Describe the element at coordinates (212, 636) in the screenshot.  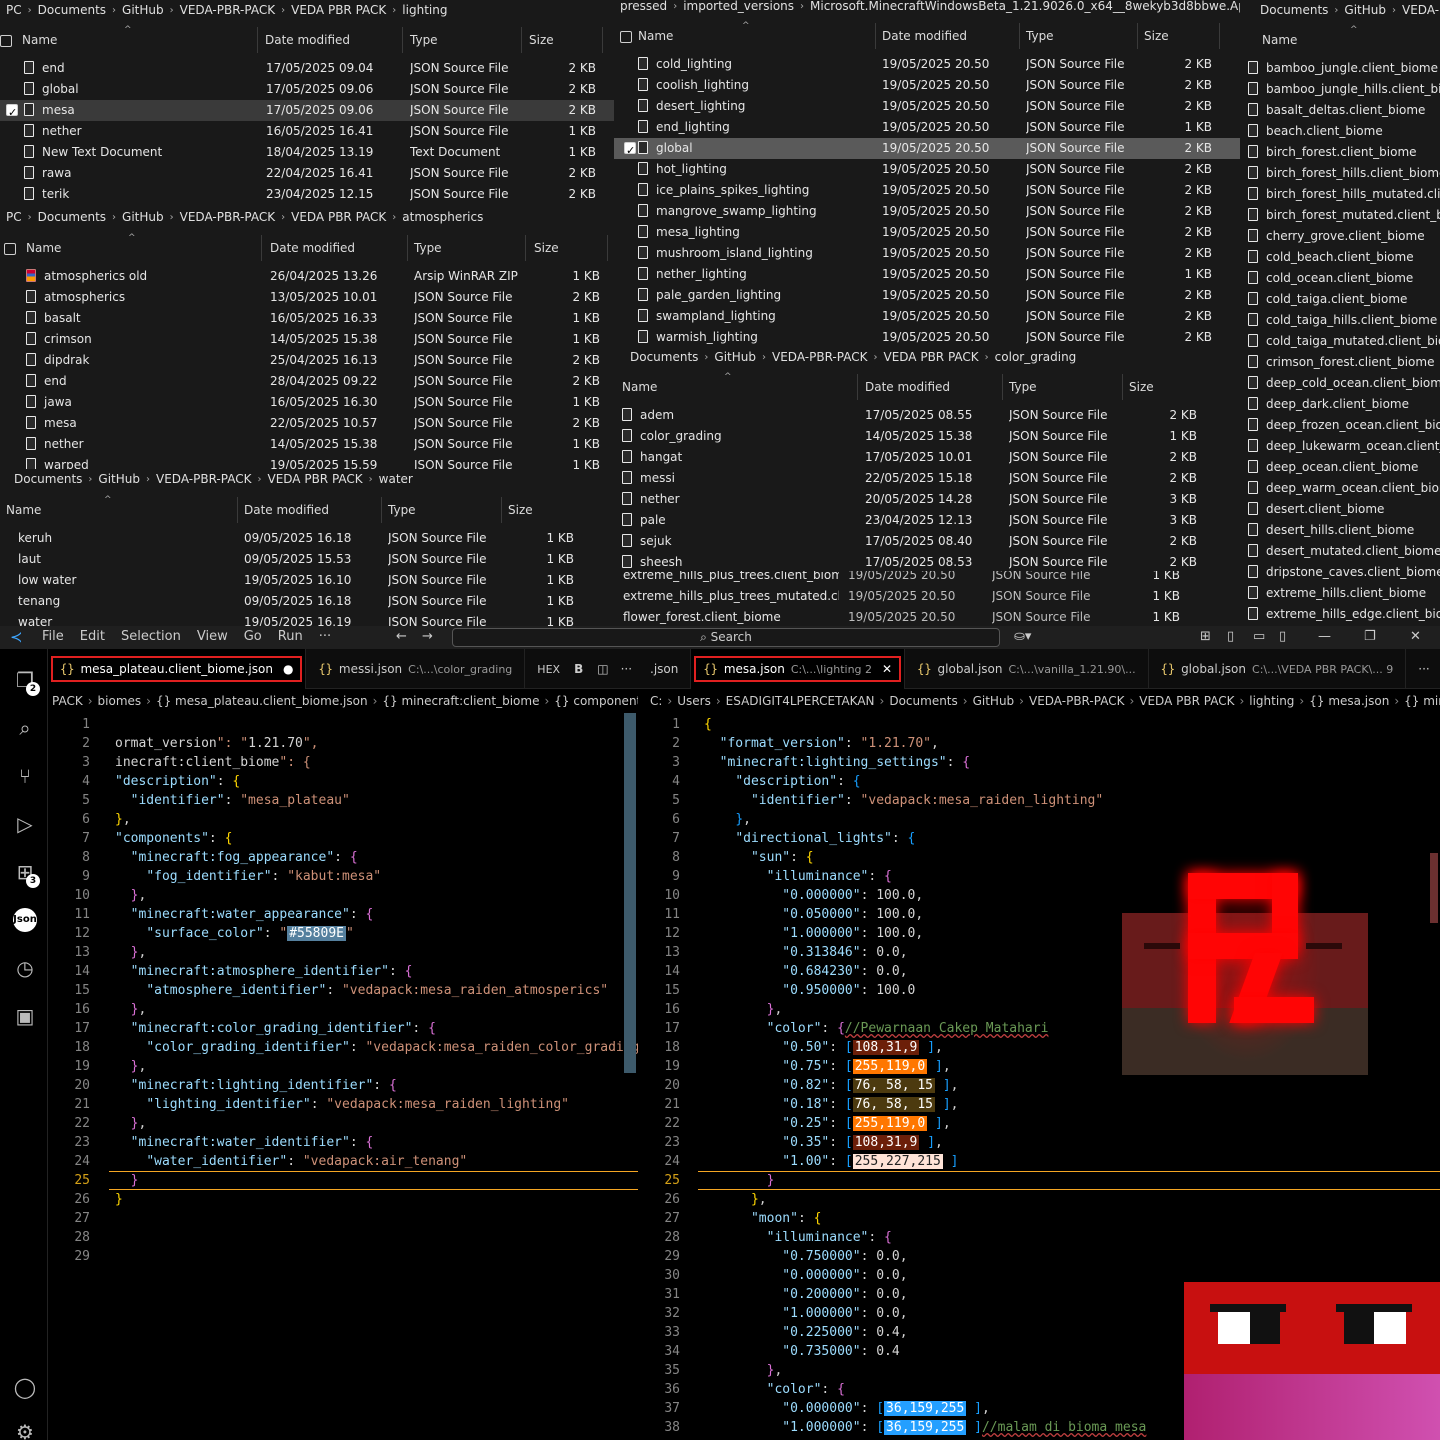
I see `menu-item-view: View` at that location.